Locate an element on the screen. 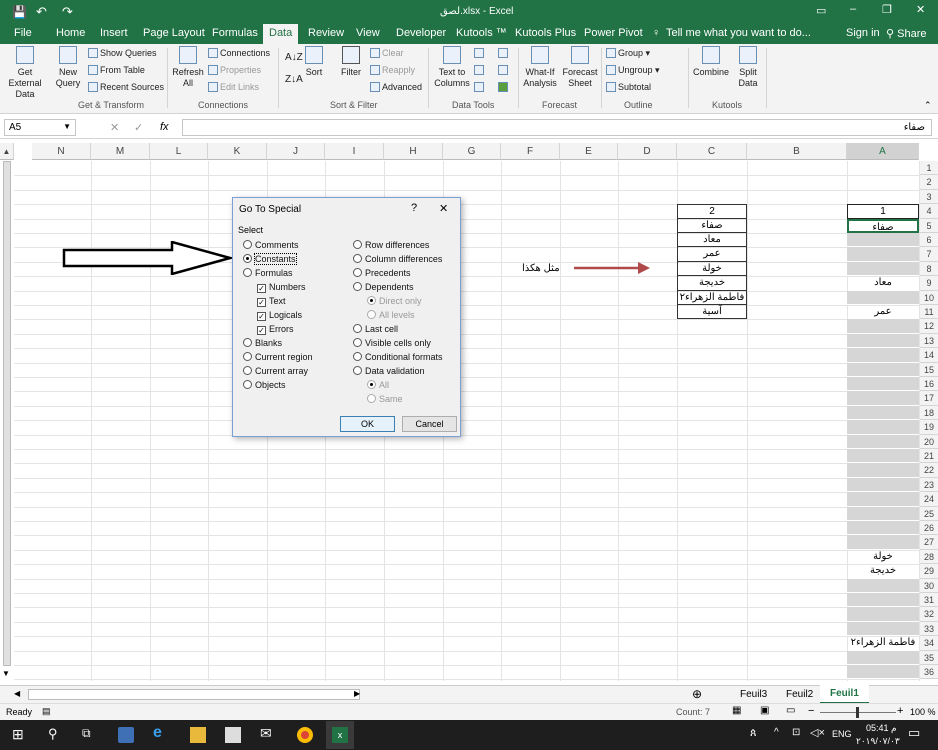 The height and width of the screenshot is (750, 938). clock-date: ٢٠١٩/٠٧/٠٣ is located at coordinates (878, 741).